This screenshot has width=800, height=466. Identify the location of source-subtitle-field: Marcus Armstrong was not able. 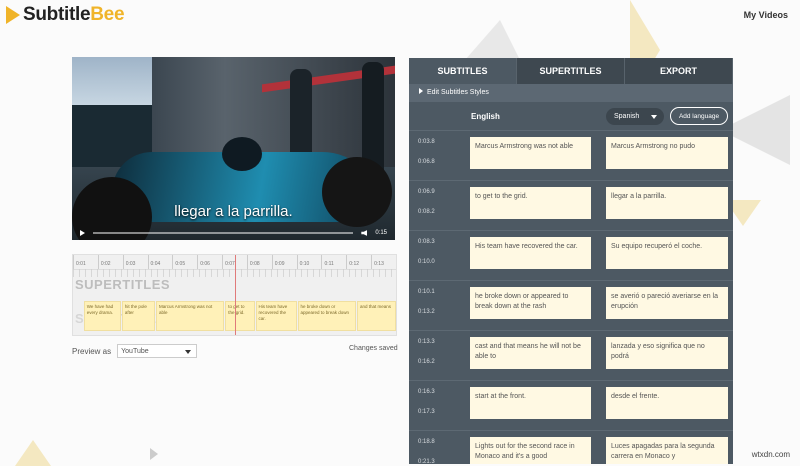
(530, 153).